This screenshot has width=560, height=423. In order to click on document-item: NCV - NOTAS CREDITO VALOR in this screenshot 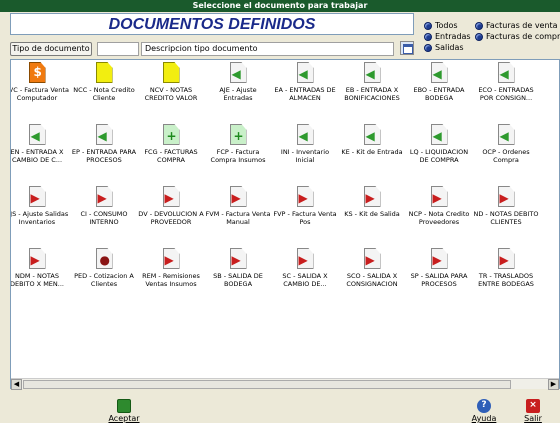, I will do `click(171, 82)`.